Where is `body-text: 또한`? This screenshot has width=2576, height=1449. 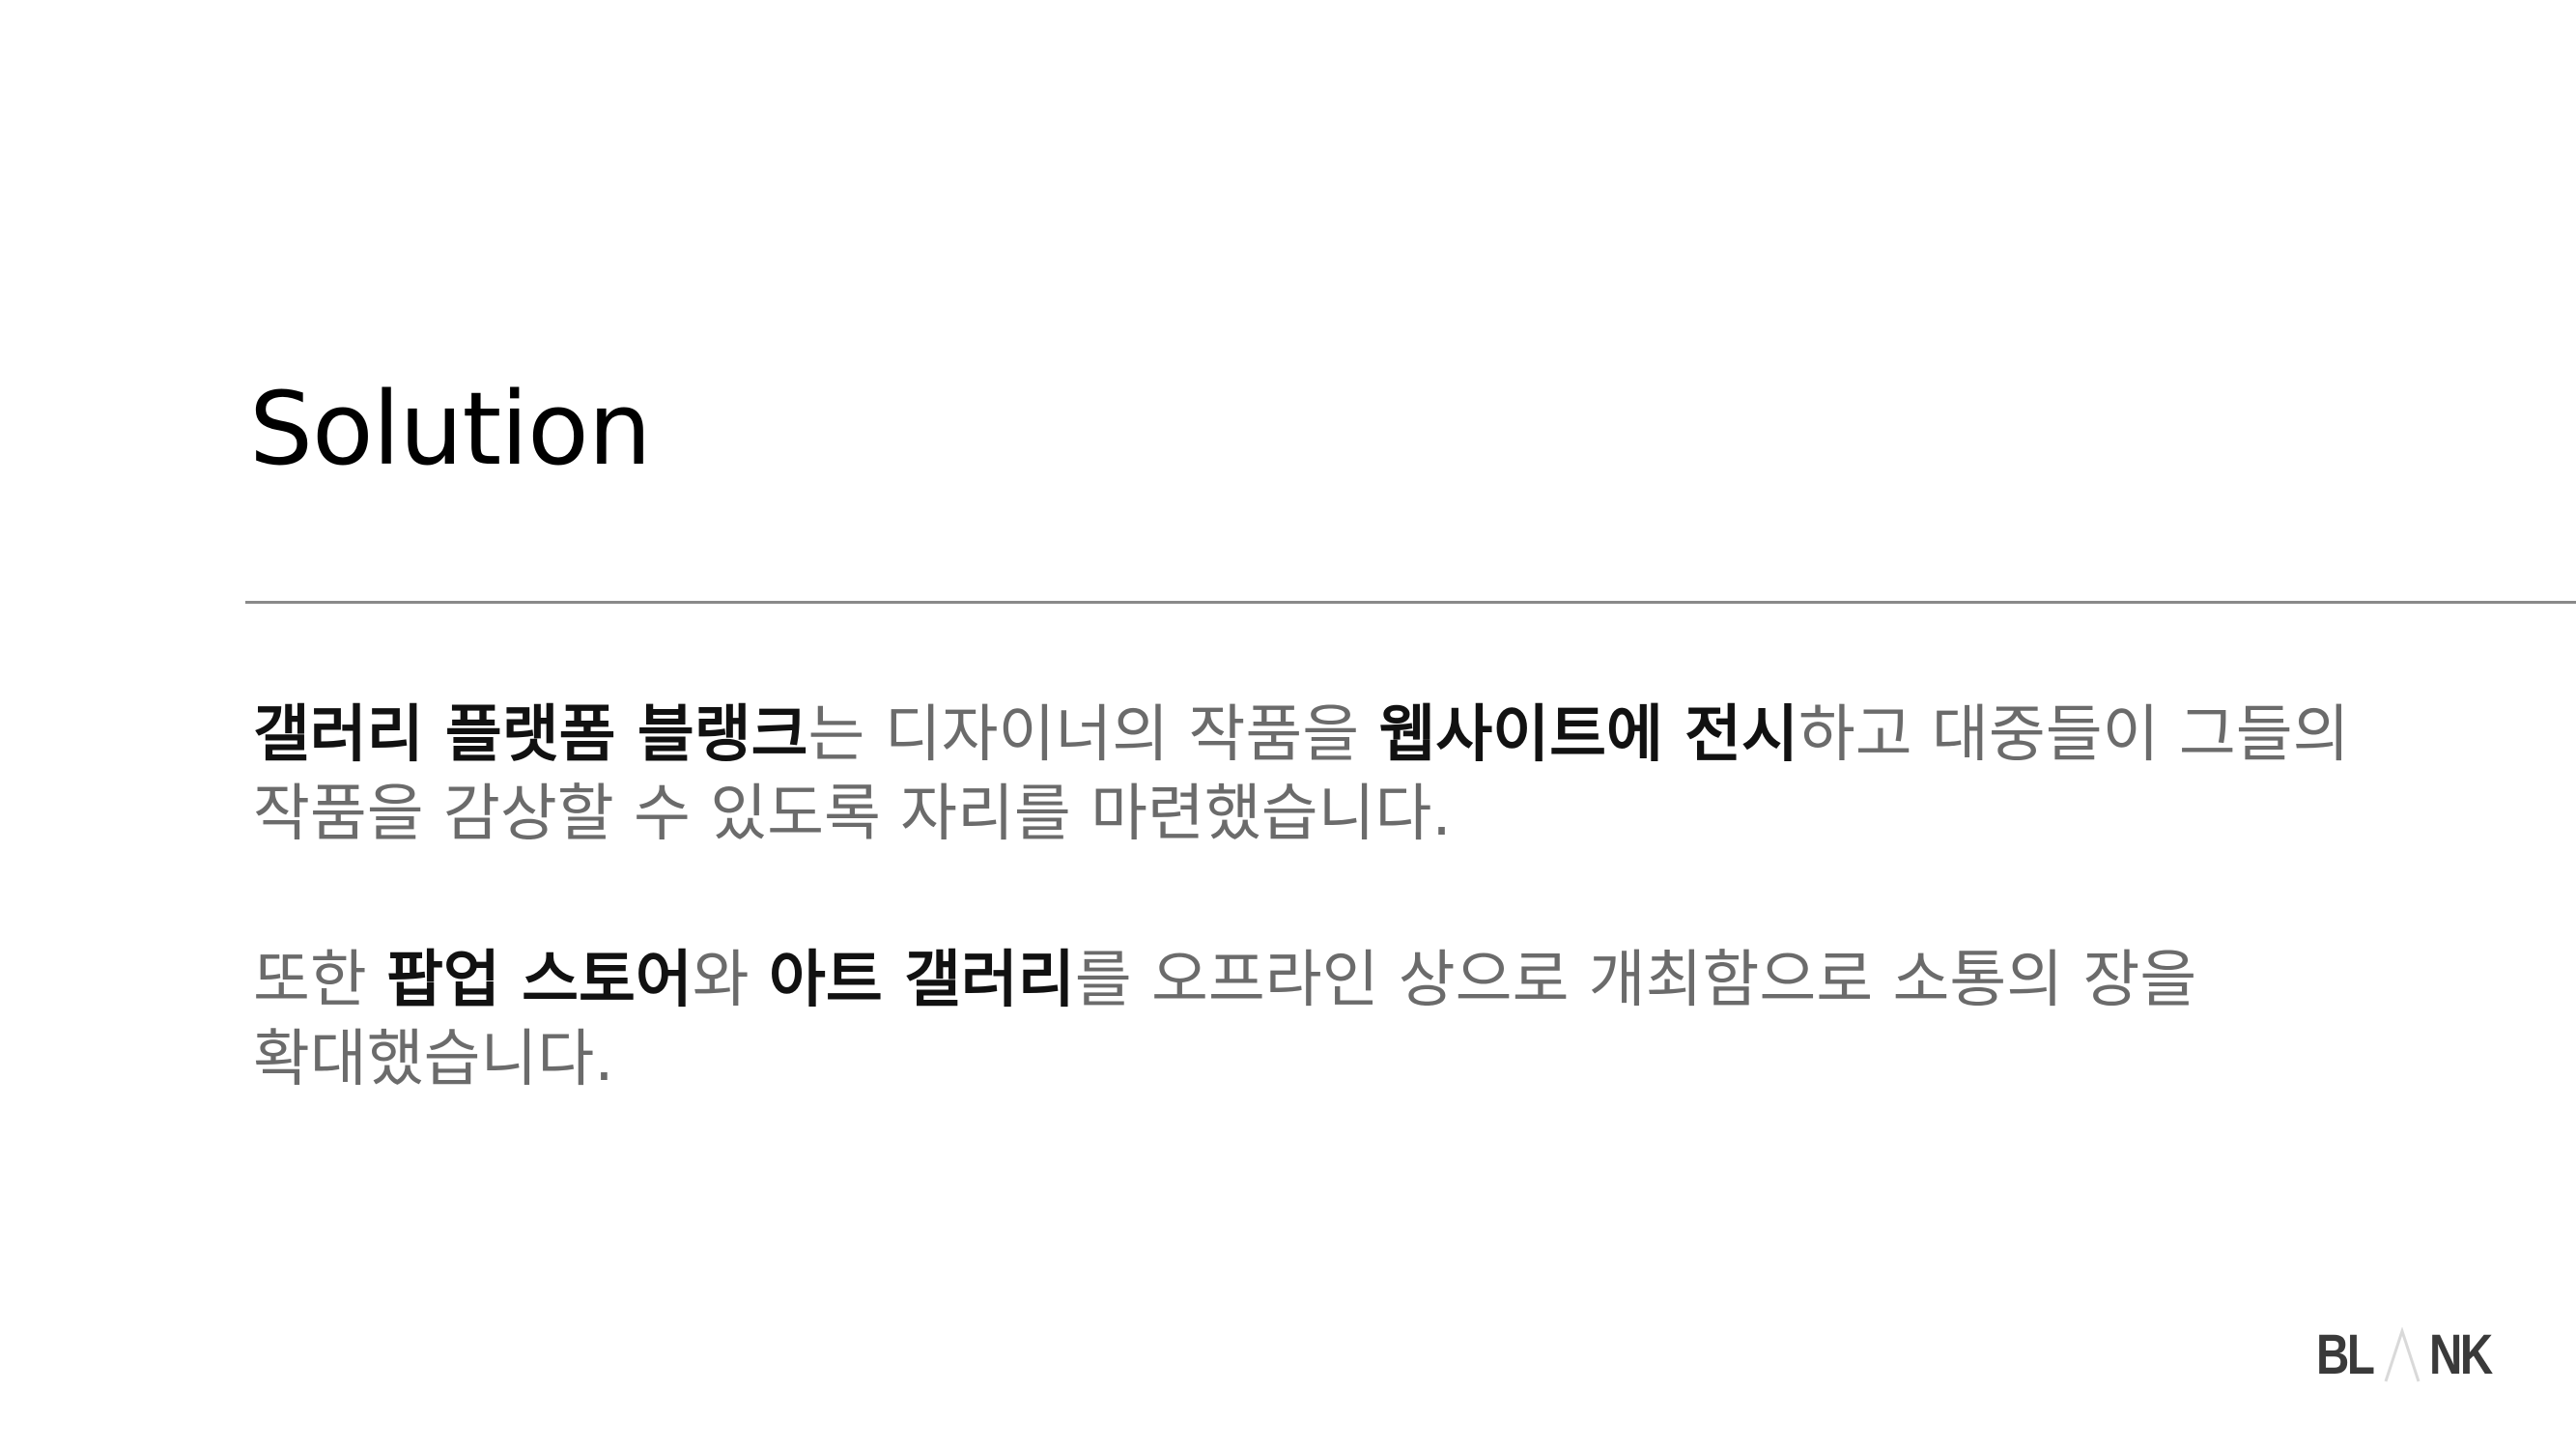
body-text: 또한 is located at coordinates (320, 980).